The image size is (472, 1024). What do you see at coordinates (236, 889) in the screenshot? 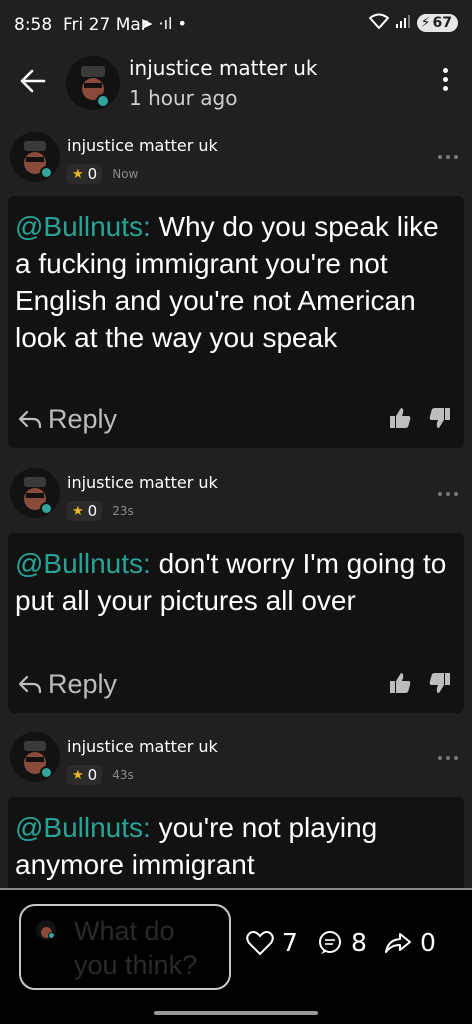
I see `bottom-divider` at bounding box center [236, 889].